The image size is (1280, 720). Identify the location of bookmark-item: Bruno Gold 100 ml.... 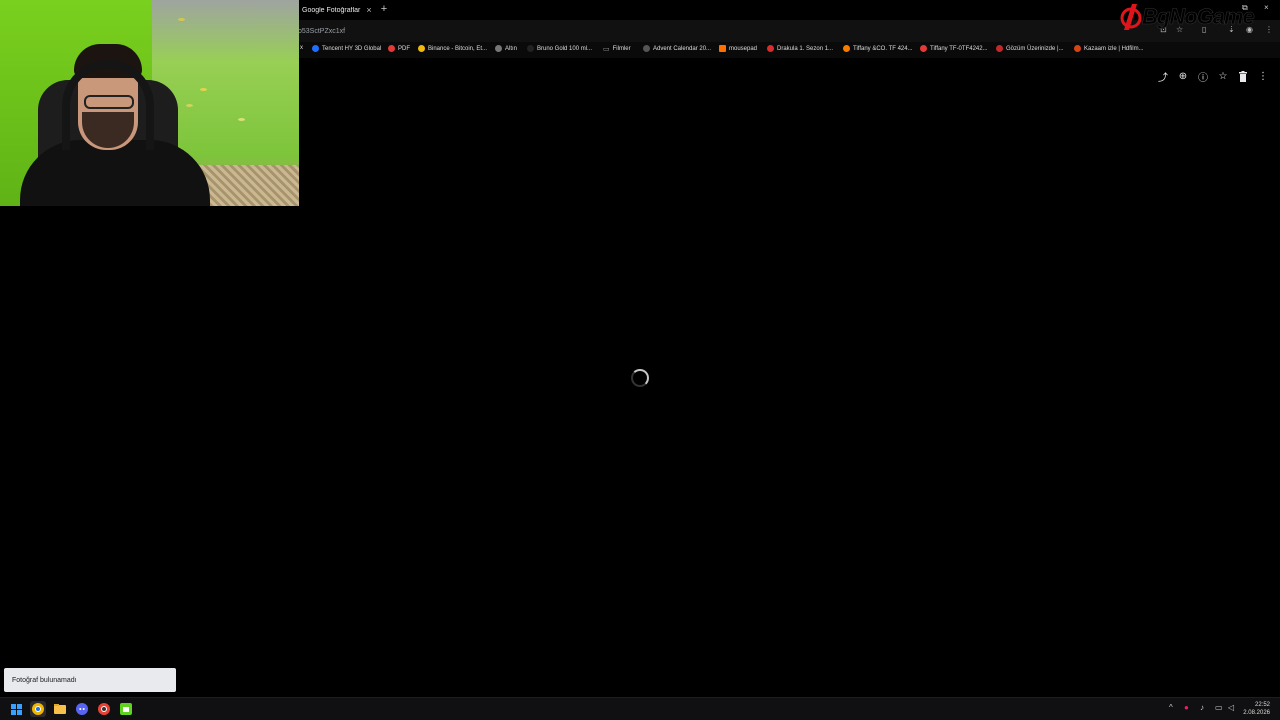
(559, 48).